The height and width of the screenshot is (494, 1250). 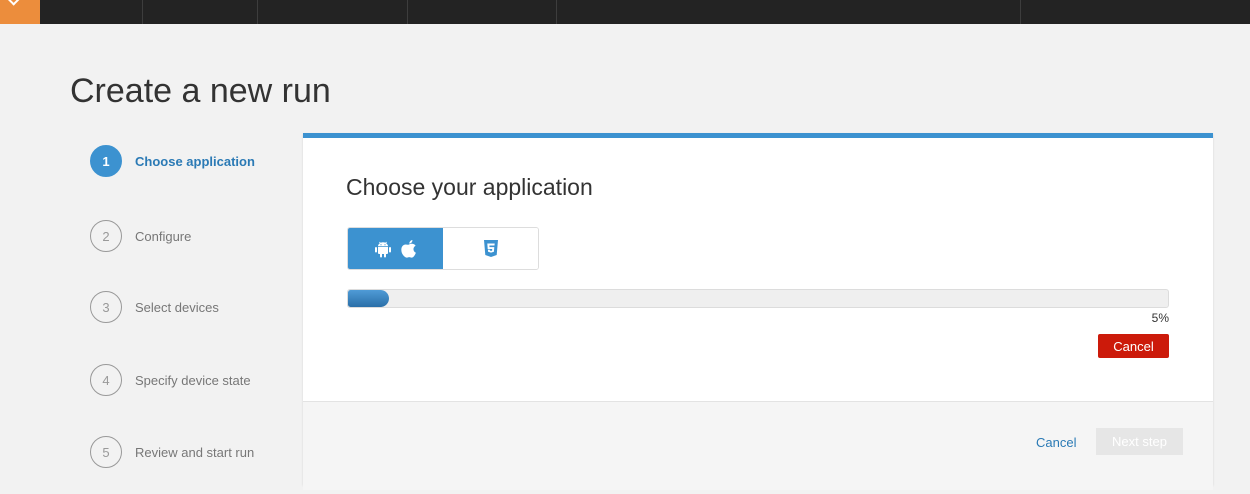 What do you see at coordinates (20, 12) in the screenshot?
I see `home-logo-icon` at bounding box center [20, 12].